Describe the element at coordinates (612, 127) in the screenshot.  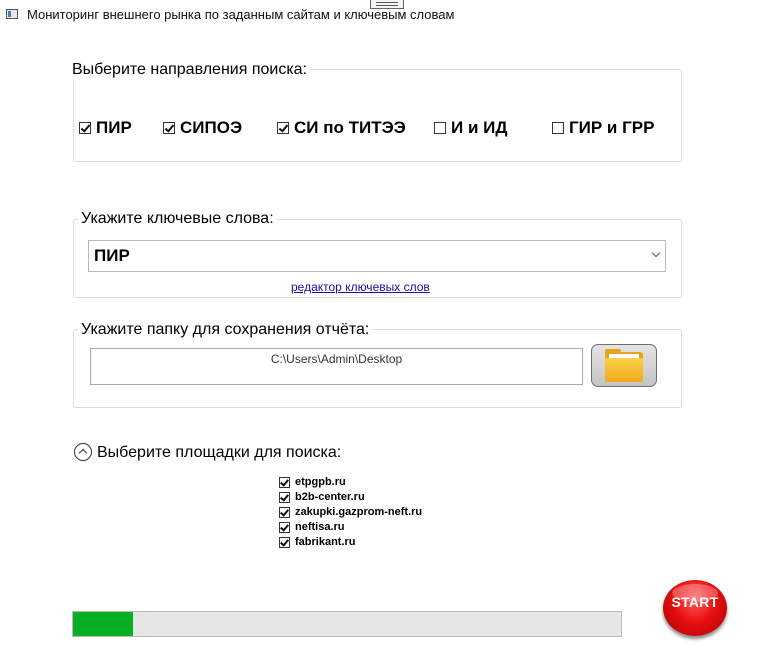
I see `direction-label: ГИР и ГРР` at that location.